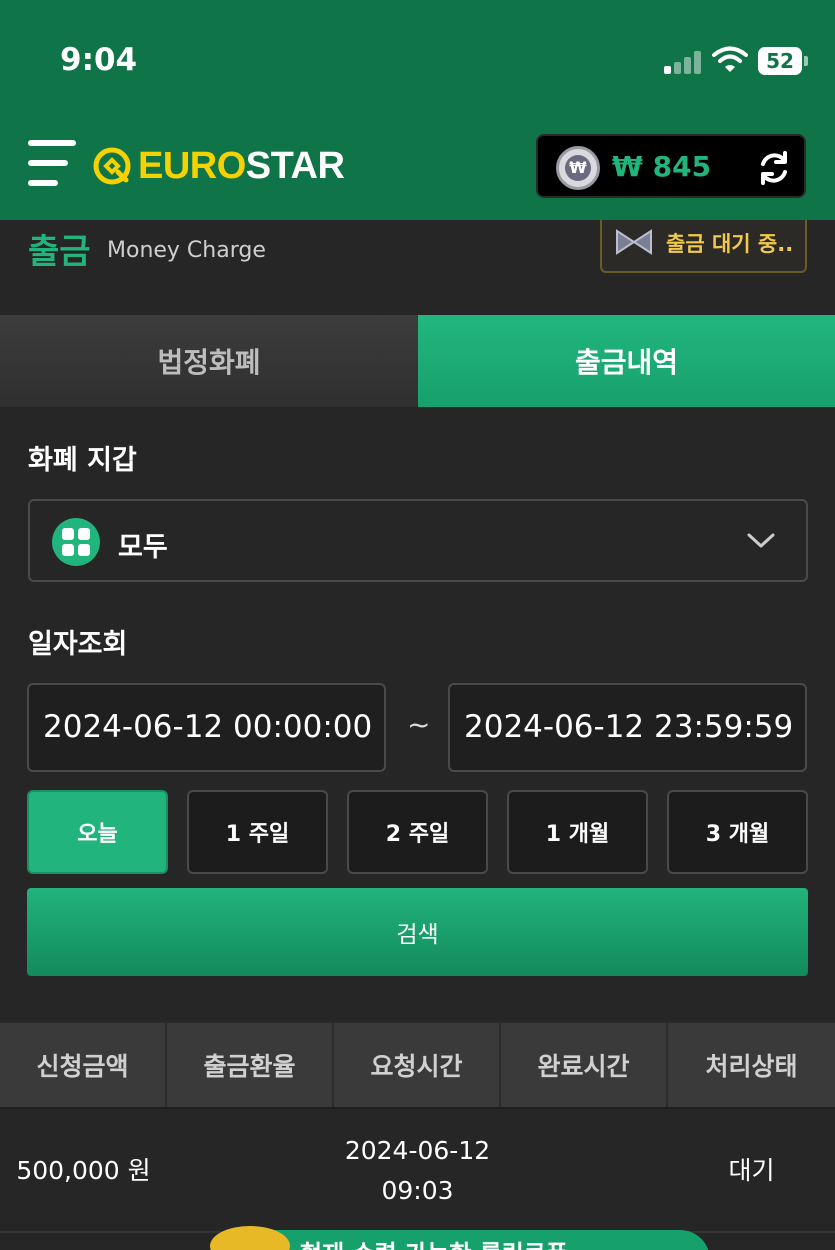 Image resolution: width=835 pixels, height=1250 pixels. I want to click on date-to-input: 2024-06-12 23:59:59, so click(627, 727).